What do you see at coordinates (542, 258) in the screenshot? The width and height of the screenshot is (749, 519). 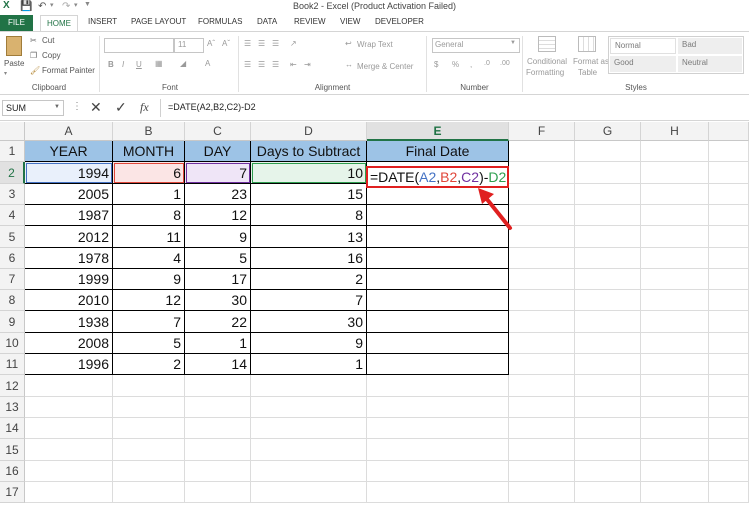 I see `empty-cell-f6` at bounding box center [542, 258].